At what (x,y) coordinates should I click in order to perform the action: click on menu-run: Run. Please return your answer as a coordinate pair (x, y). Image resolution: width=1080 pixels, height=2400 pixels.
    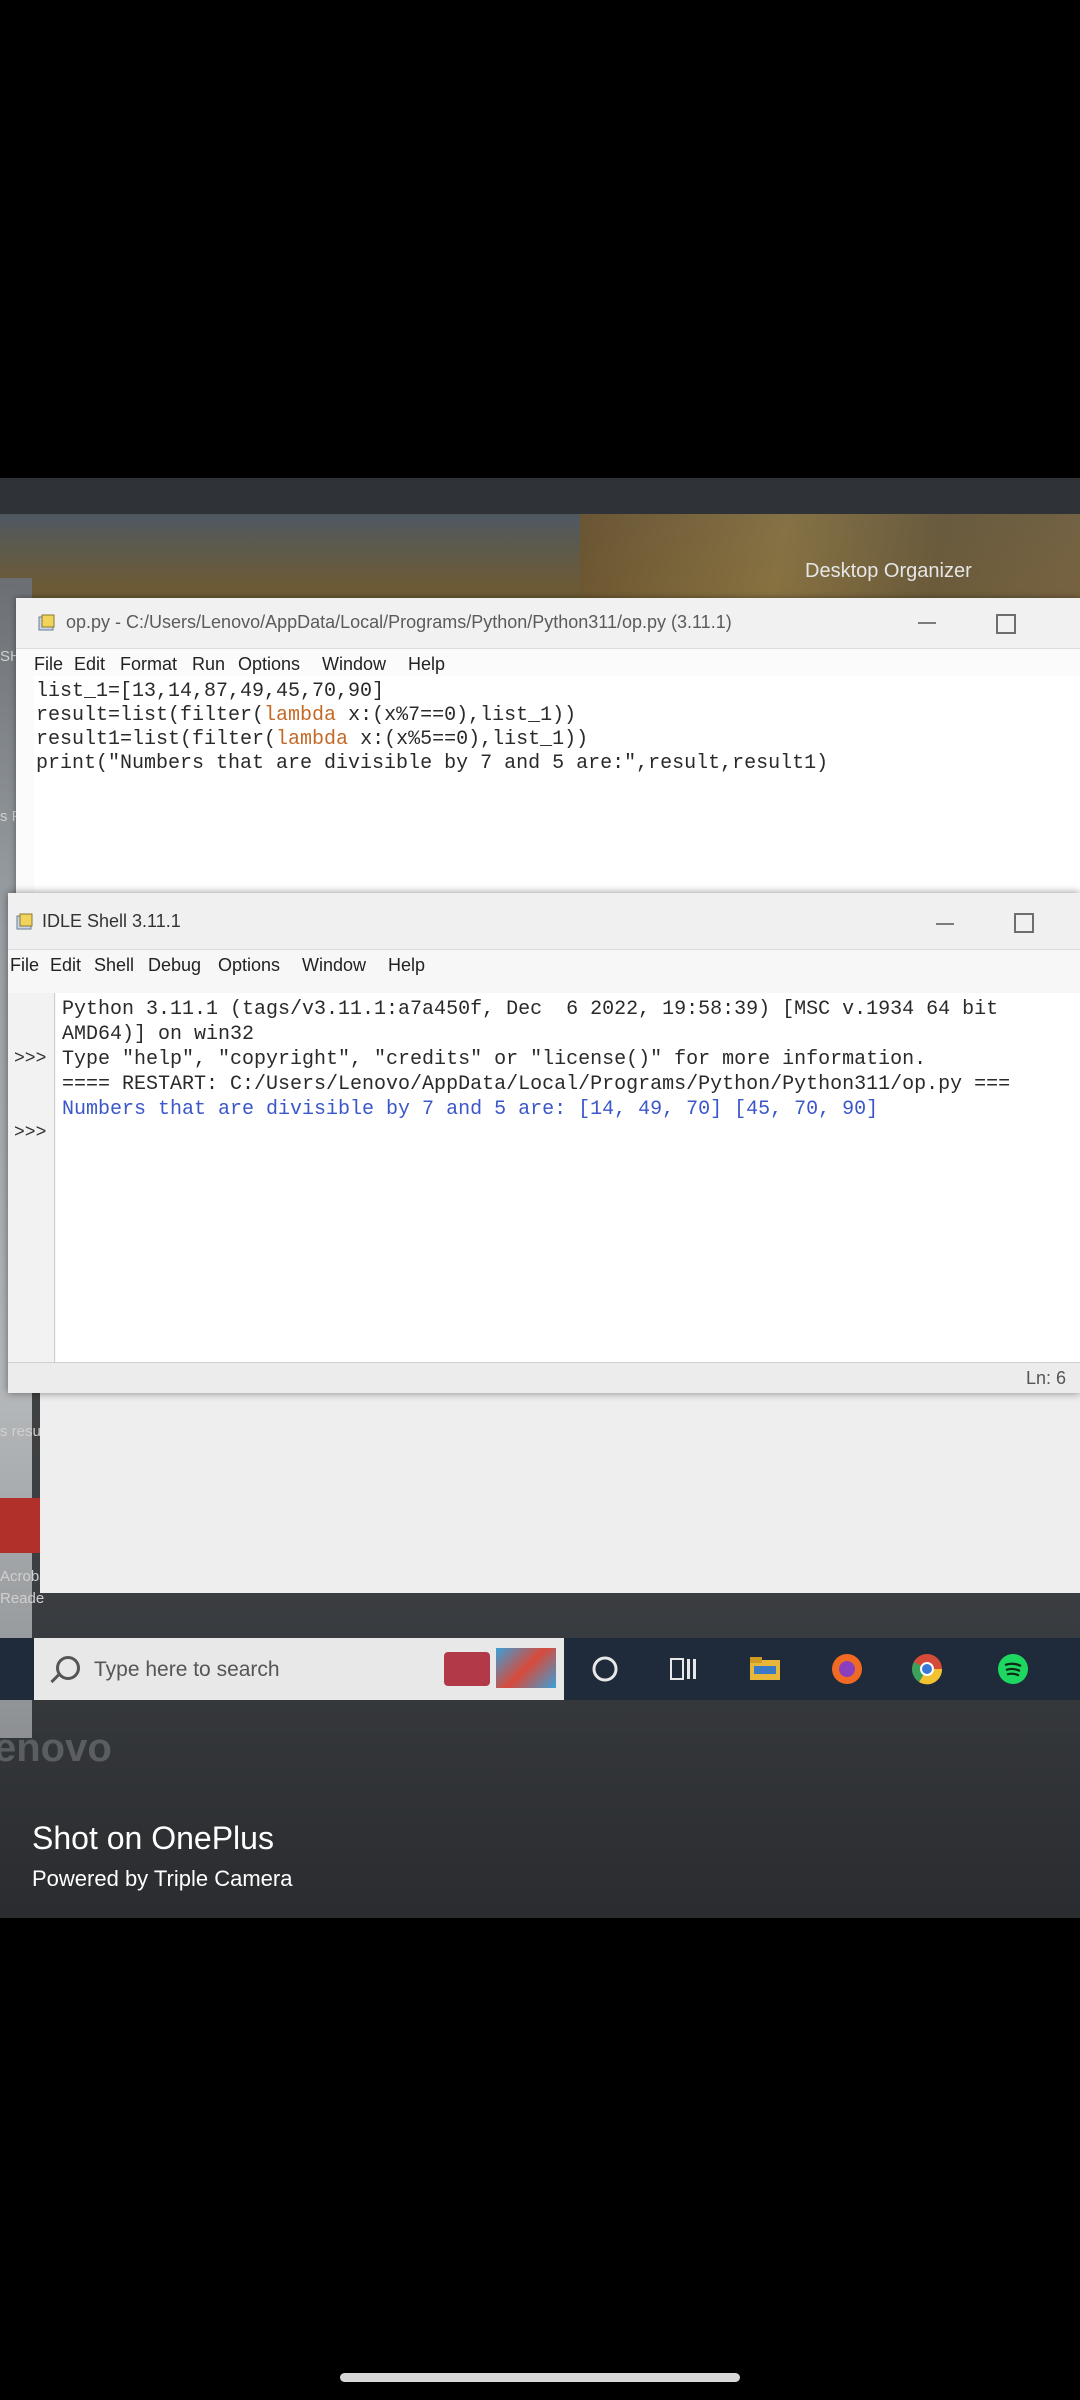
    Looking at the image, I should click on (208, 664).